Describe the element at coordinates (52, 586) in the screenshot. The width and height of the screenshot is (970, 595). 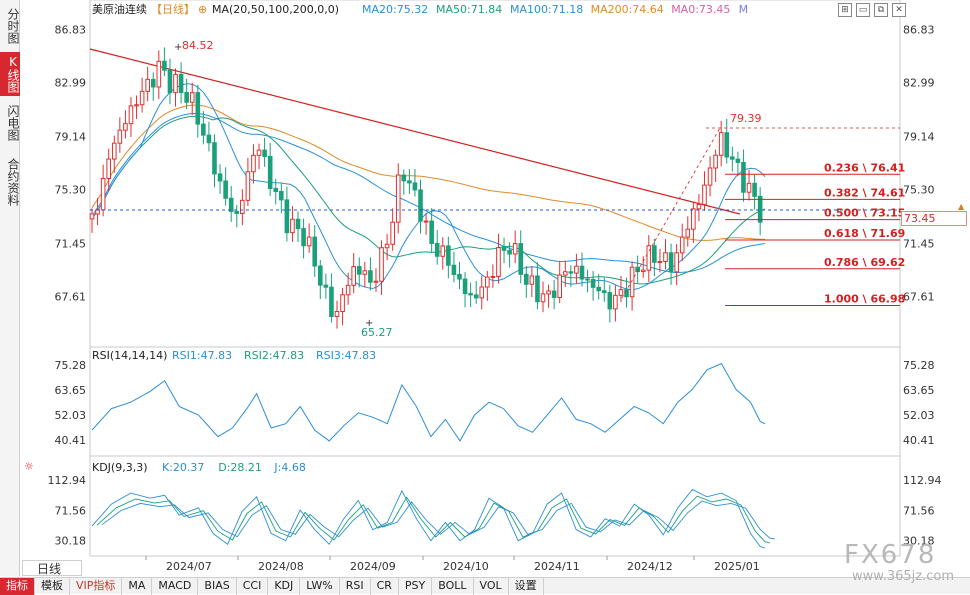
I see `toolbar-button-模板: 模板` at that location.